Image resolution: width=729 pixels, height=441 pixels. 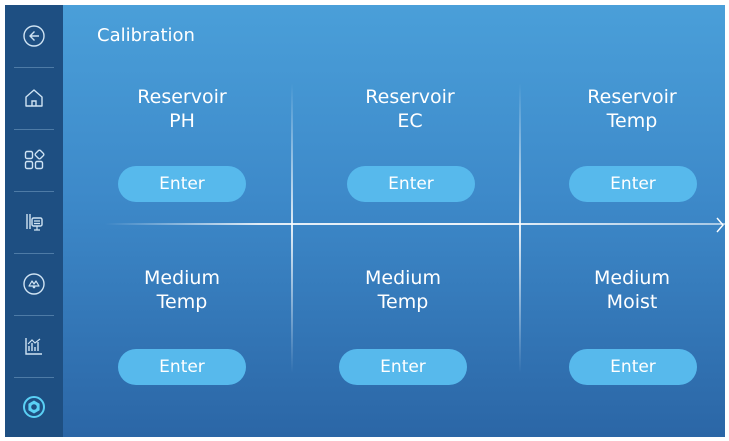 What do you see at coordinates (720, 225) in the screenshot?
I see `chevron-right-icon` at bounding box center [720, 225].